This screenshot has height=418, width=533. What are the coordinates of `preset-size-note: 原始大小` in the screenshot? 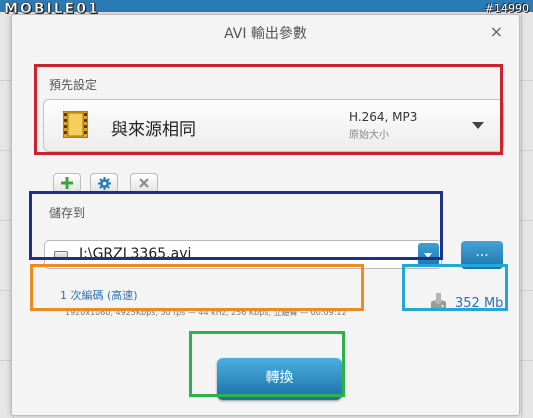 It's located at (369, 135).